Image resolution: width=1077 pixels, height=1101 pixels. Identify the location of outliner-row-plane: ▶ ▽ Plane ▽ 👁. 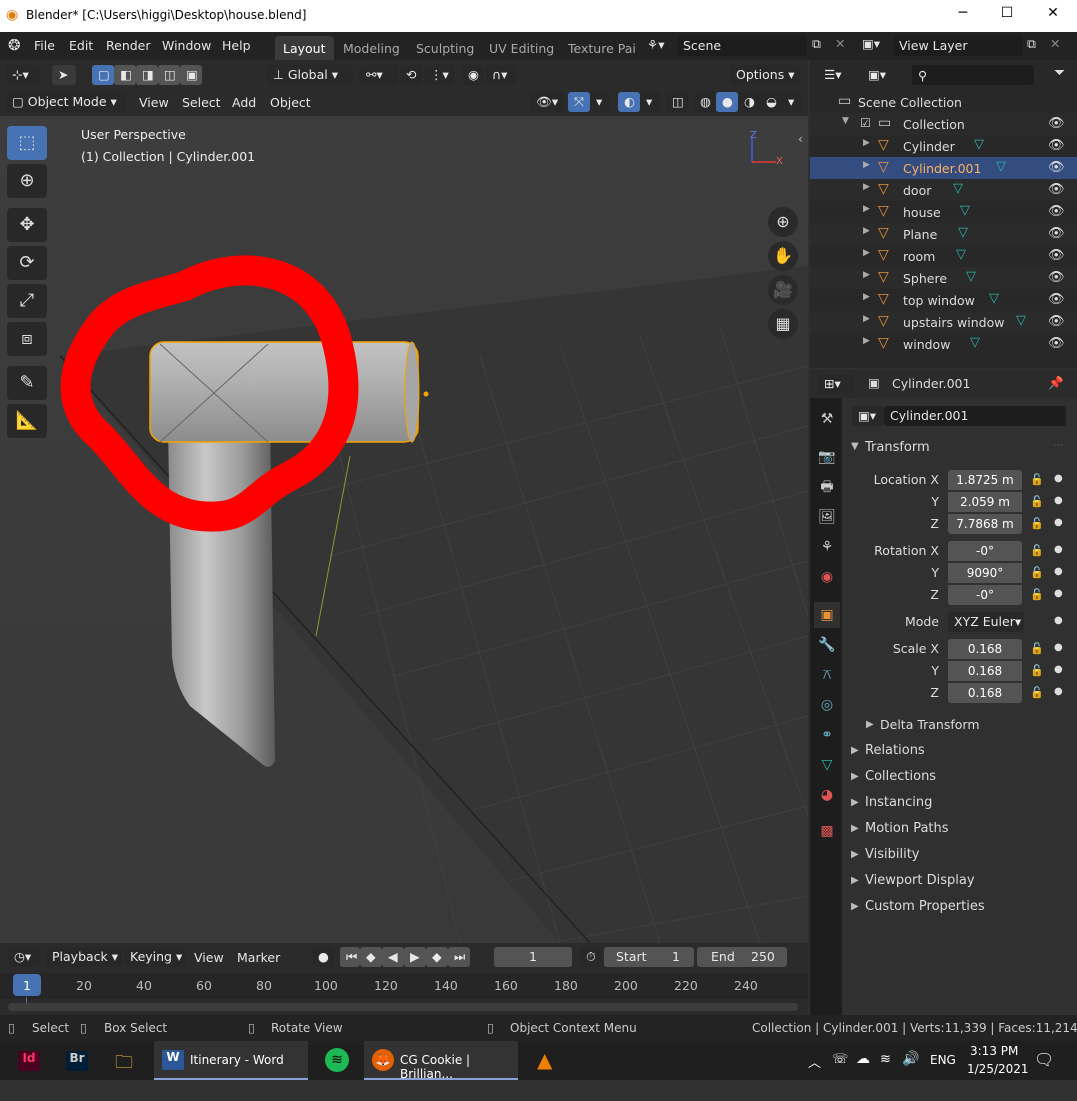
(943, 234).